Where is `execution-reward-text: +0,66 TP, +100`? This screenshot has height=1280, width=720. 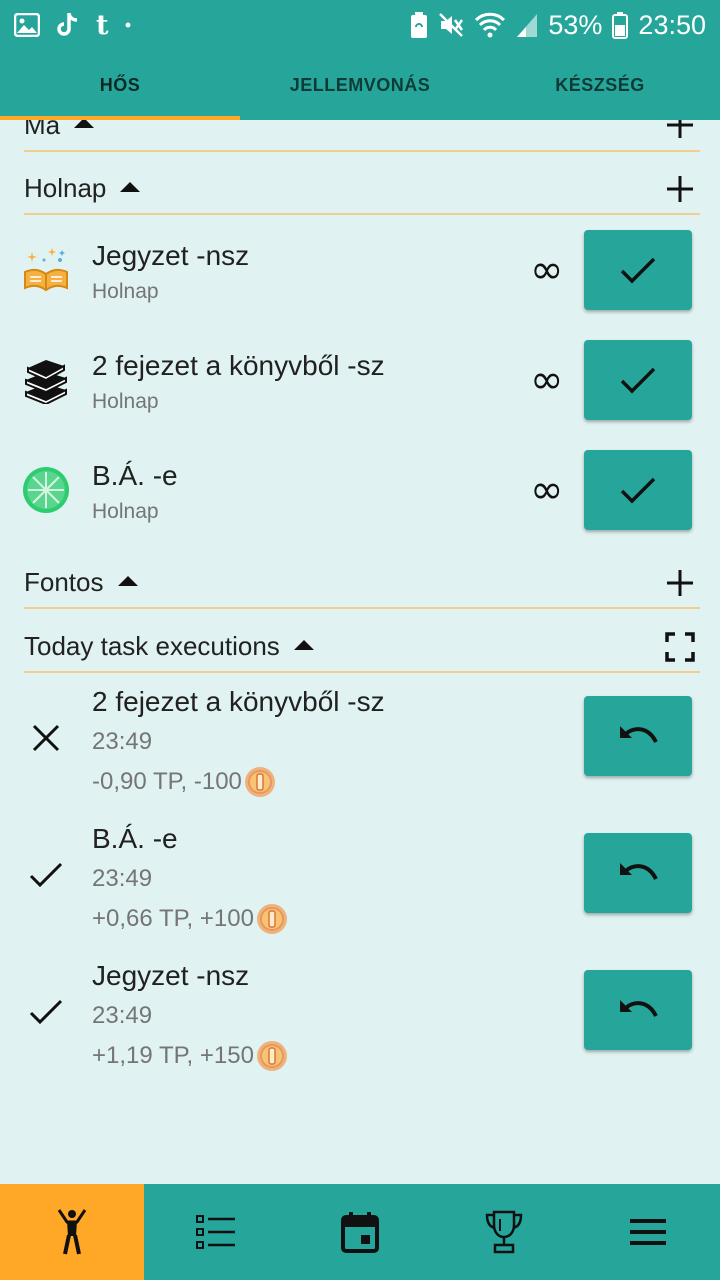
execution-reward-text: +0,66 TP, +100 is located at coordinates (173, 918).